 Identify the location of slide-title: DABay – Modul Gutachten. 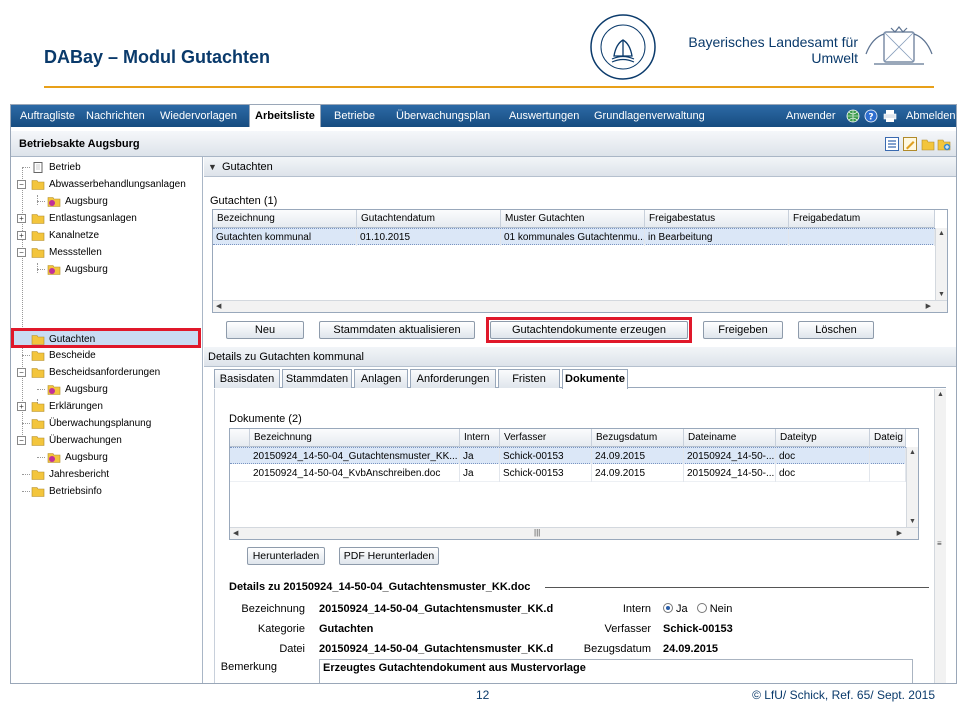
(157, 57).